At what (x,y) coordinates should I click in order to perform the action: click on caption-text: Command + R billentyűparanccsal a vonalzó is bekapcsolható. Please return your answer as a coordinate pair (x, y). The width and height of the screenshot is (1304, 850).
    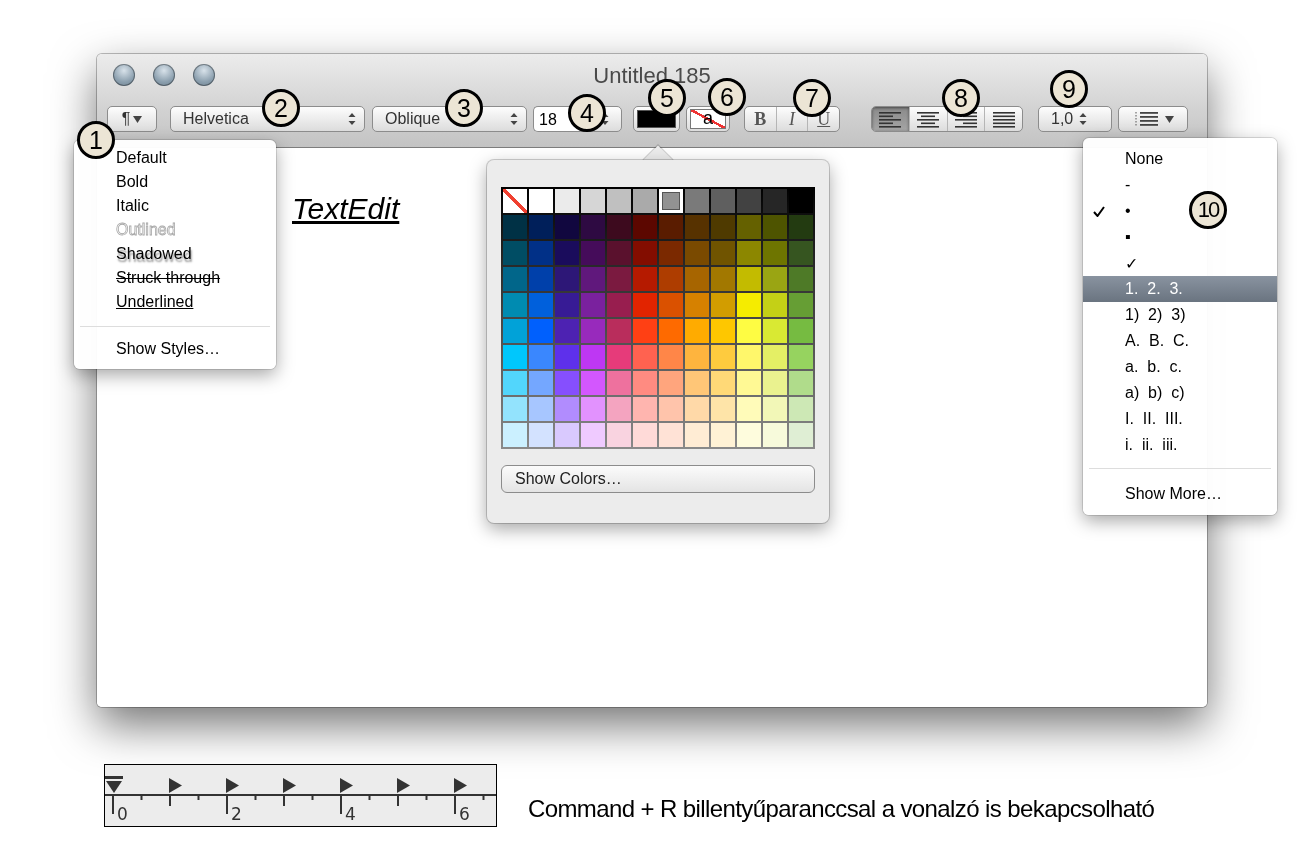
    Looking at the image, I should click on (841, 809).